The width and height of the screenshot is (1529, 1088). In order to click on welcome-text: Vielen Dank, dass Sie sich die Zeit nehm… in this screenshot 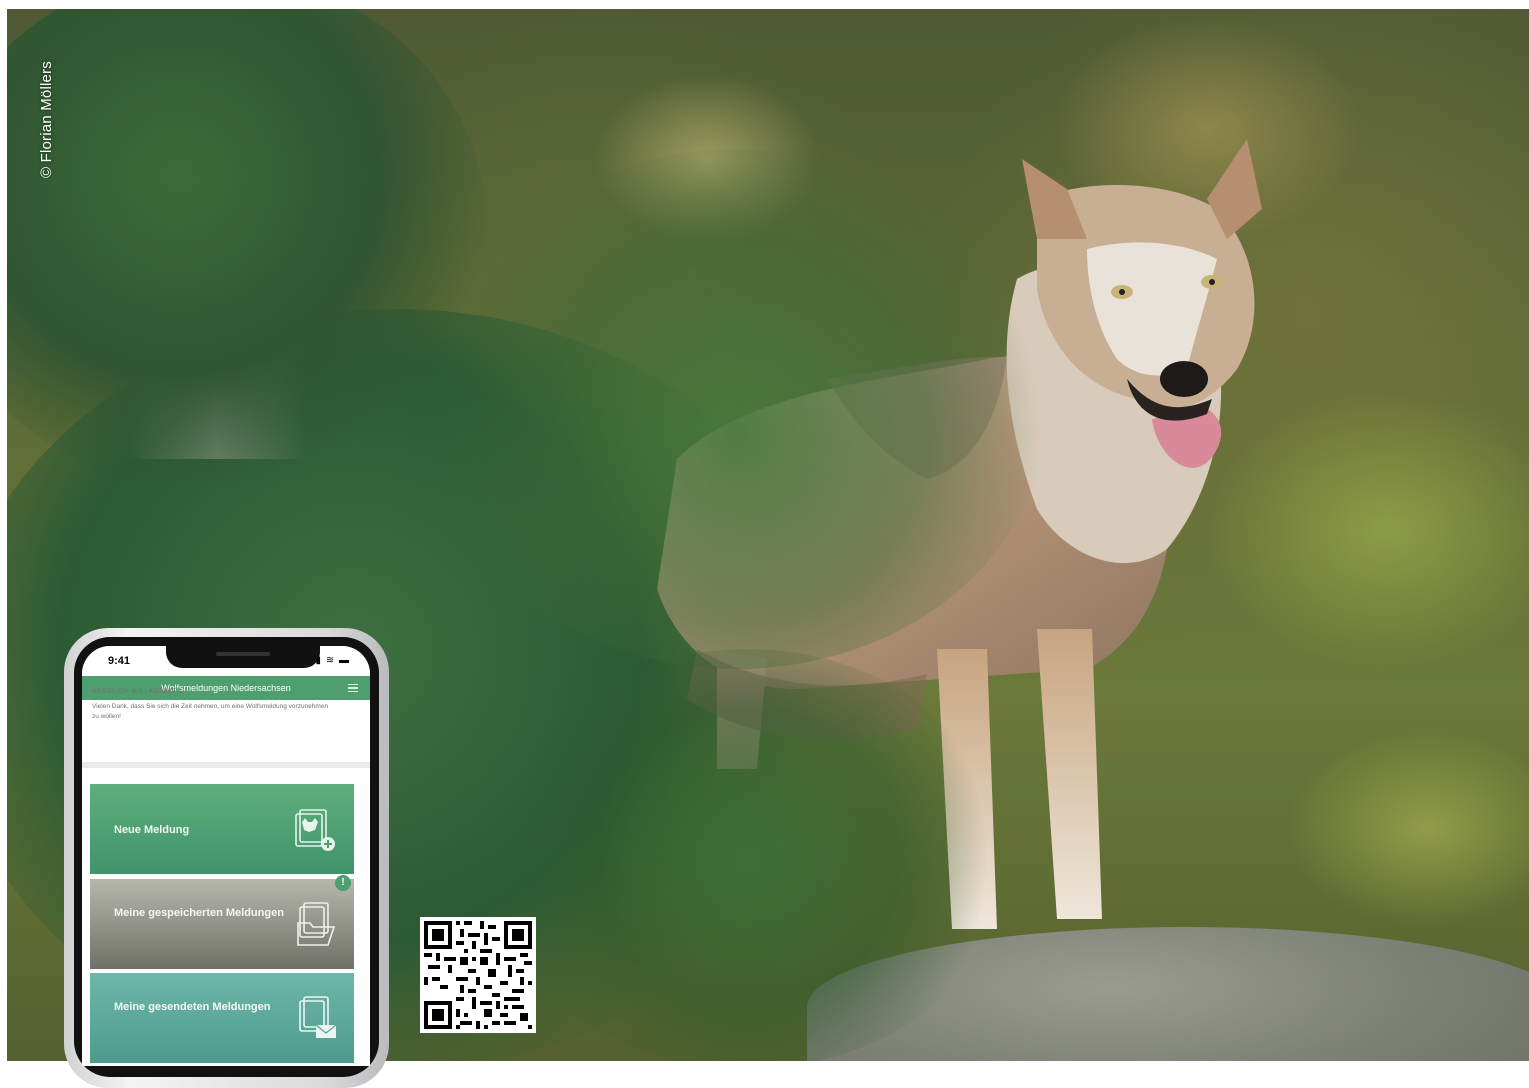, I will do `click(210, 711)`.